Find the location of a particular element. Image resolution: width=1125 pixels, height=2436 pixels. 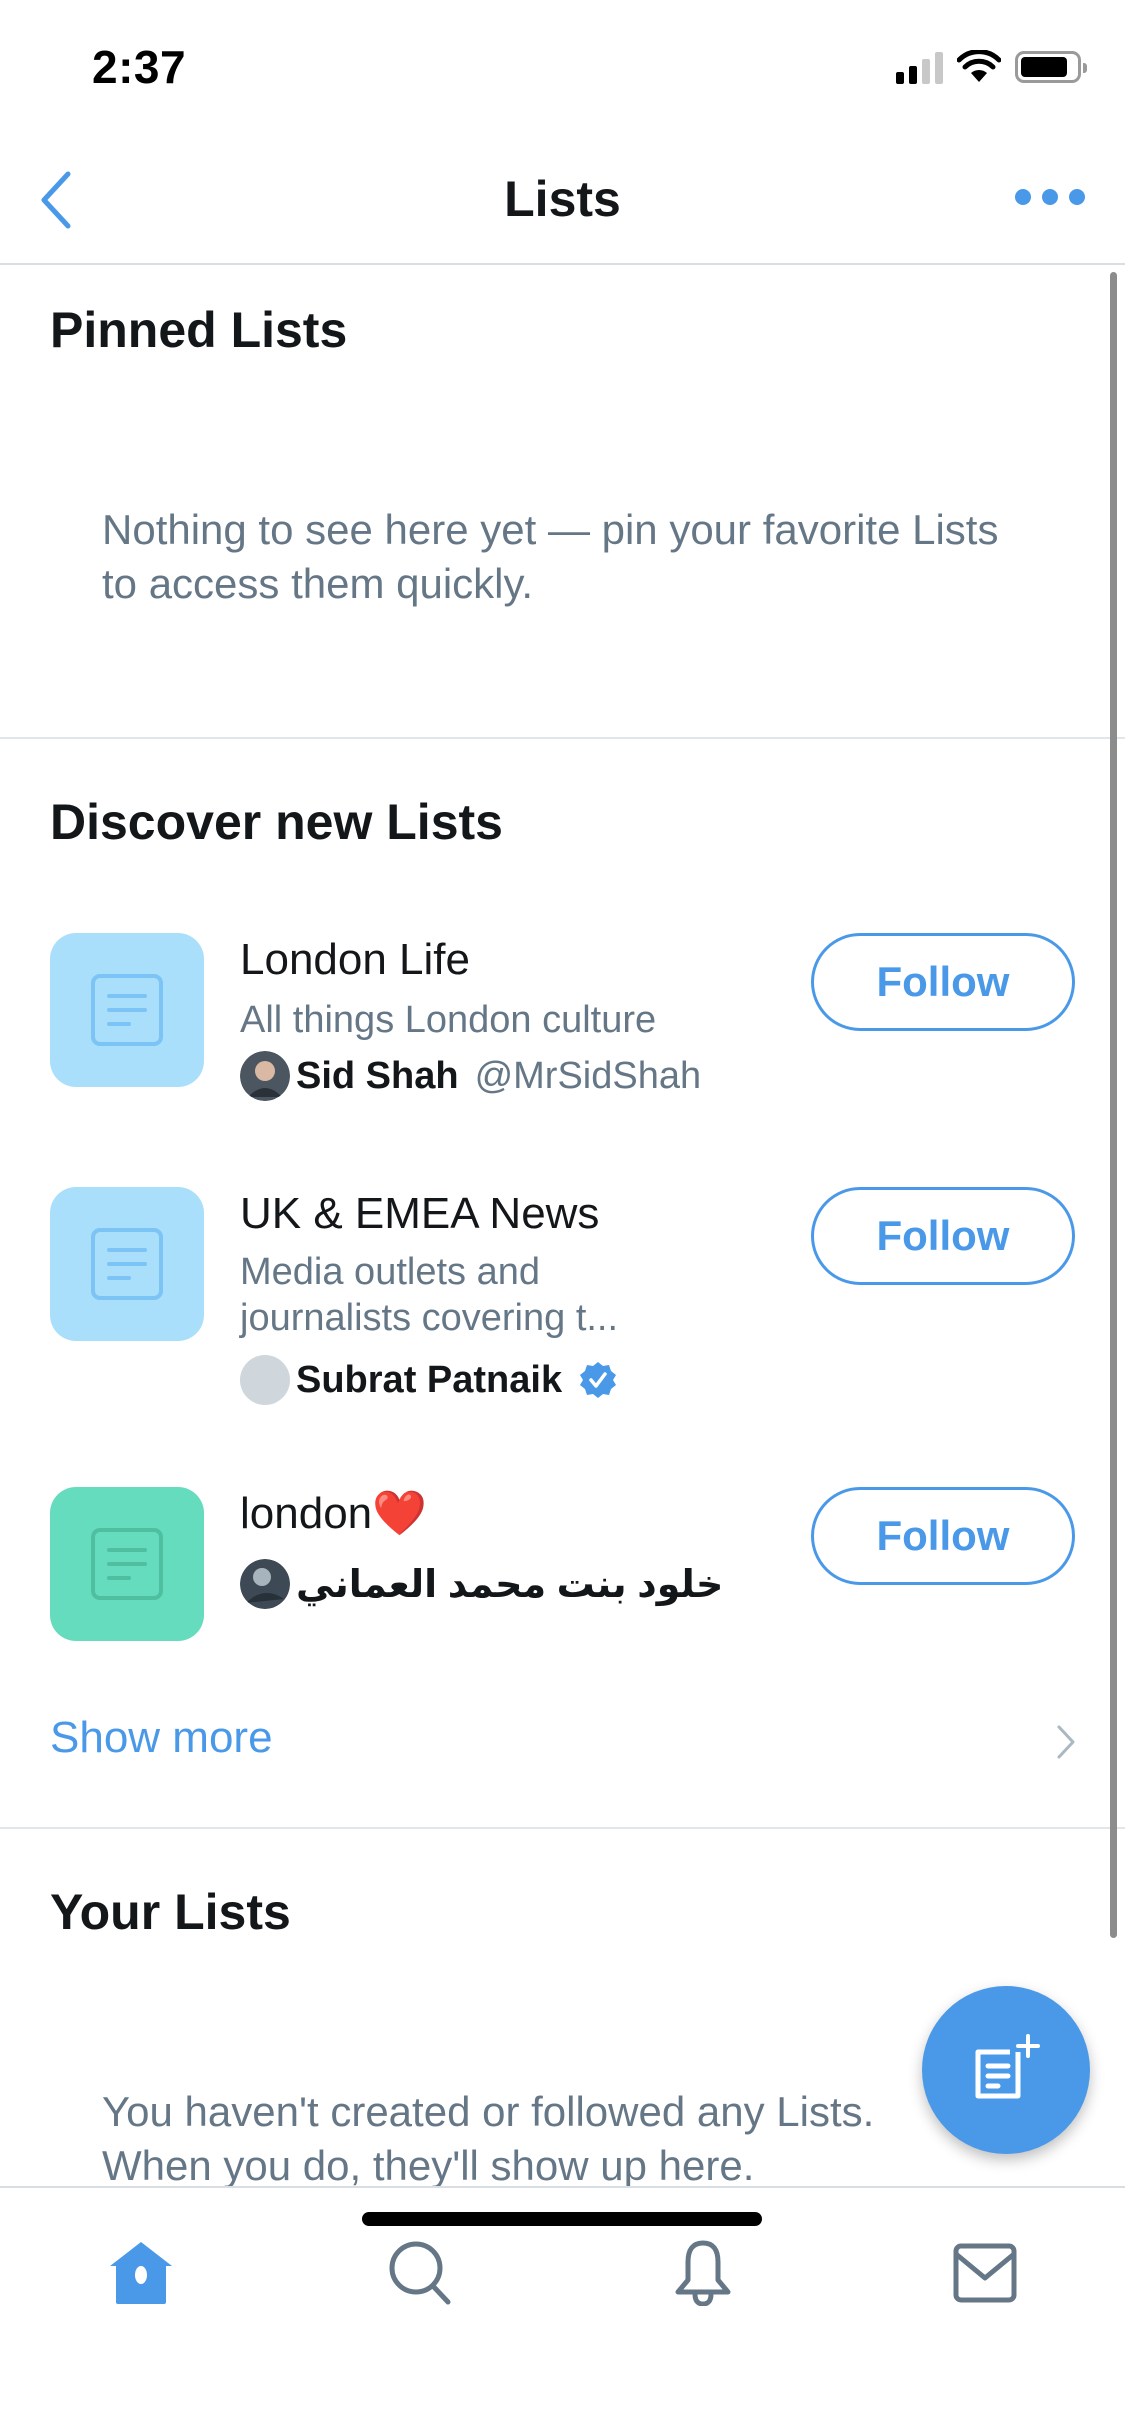

bell-icon is located at coordinates (703, 2273).